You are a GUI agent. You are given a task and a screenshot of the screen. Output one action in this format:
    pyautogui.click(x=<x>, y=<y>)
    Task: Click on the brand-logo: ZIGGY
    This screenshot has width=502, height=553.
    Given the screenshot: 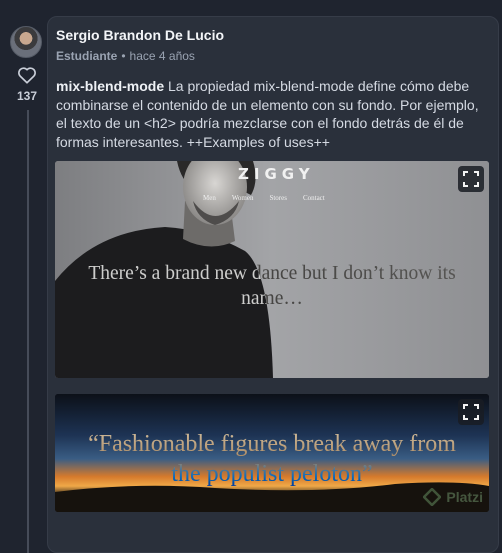 What is the action you would take?
    pyautogui.click(x=276, y=174)
    